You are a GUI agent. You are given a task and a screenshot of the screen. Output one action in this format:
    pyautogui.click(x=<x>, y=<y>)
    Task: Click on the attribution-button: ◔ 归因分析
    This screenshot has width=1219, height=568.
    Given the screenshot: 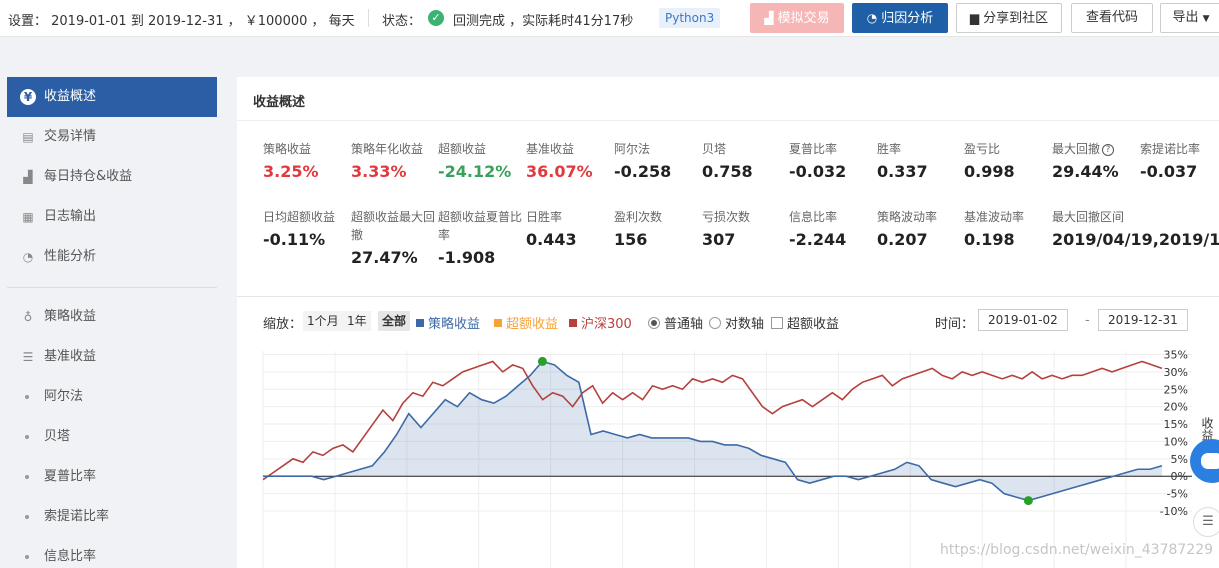 What is the action you would take?
    pyautogui.click(x=900, y=18)
    